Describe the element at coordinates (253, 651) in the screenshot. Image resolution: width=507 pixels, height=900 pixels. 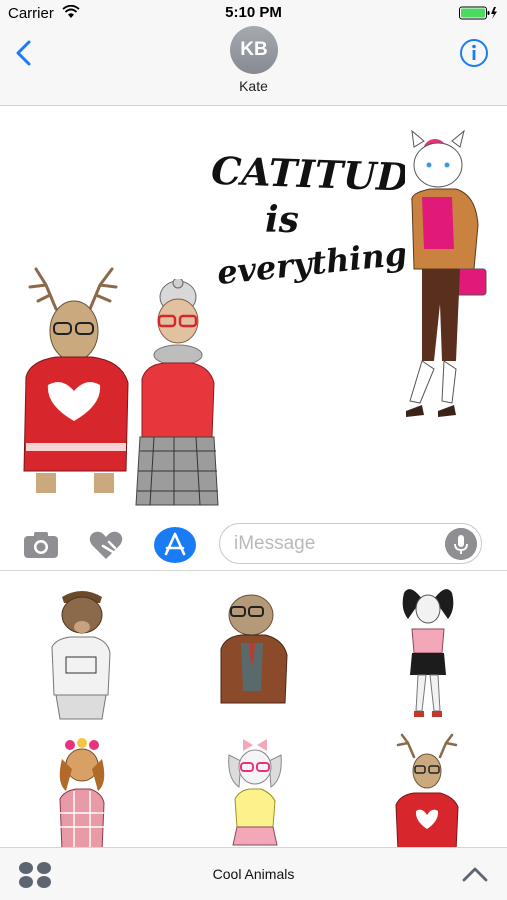
I see `bear-jacket-sticker` at that location.